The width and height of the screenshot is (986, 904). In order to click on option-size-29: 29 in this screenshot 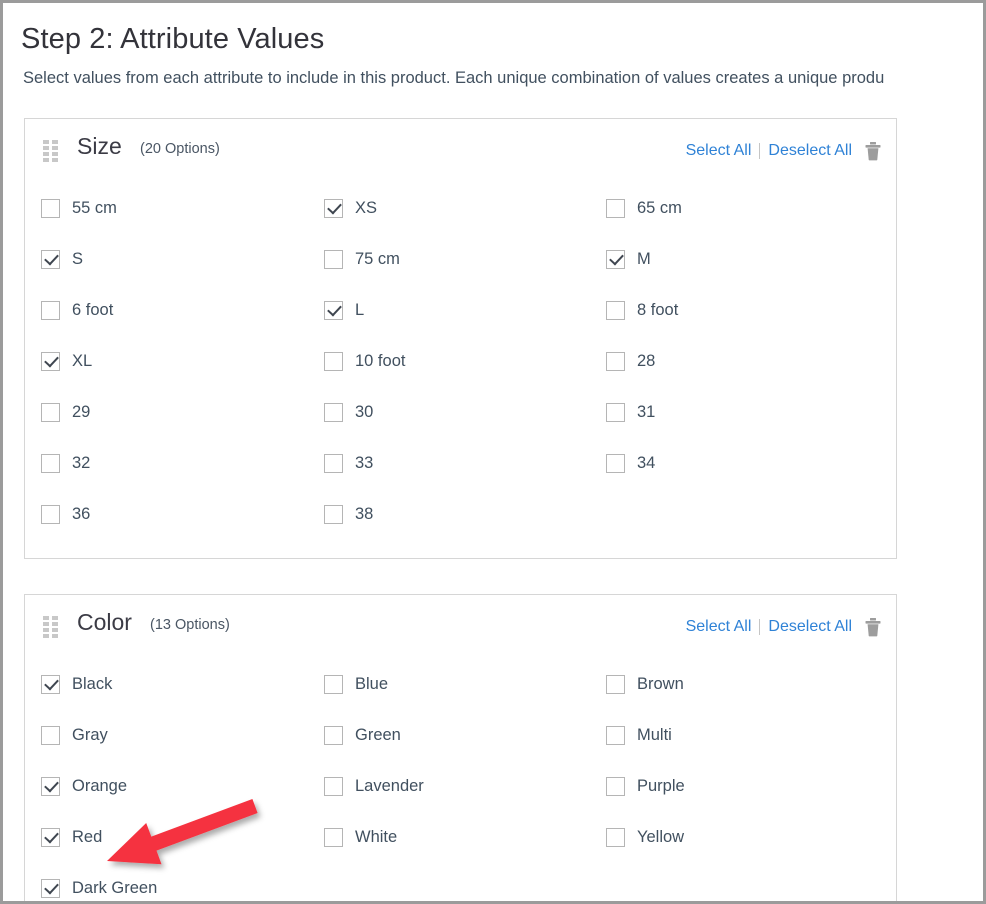, I will do `click(65, 412)`.